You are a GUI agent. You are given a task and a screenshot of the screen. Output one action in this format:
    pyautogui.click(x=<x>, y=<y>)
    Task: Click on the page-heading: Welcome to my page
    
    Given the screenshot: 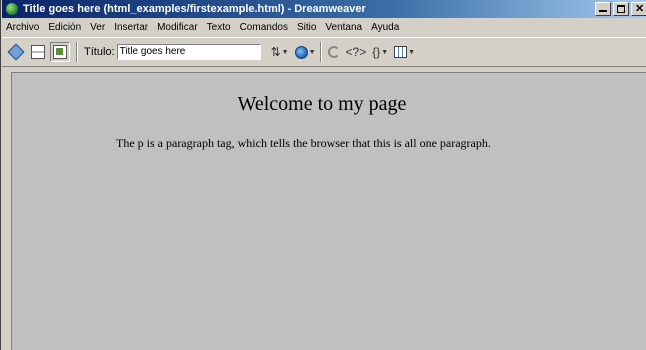 What is the action you would take?
    pyautogui.click(x=322, y=104)
    